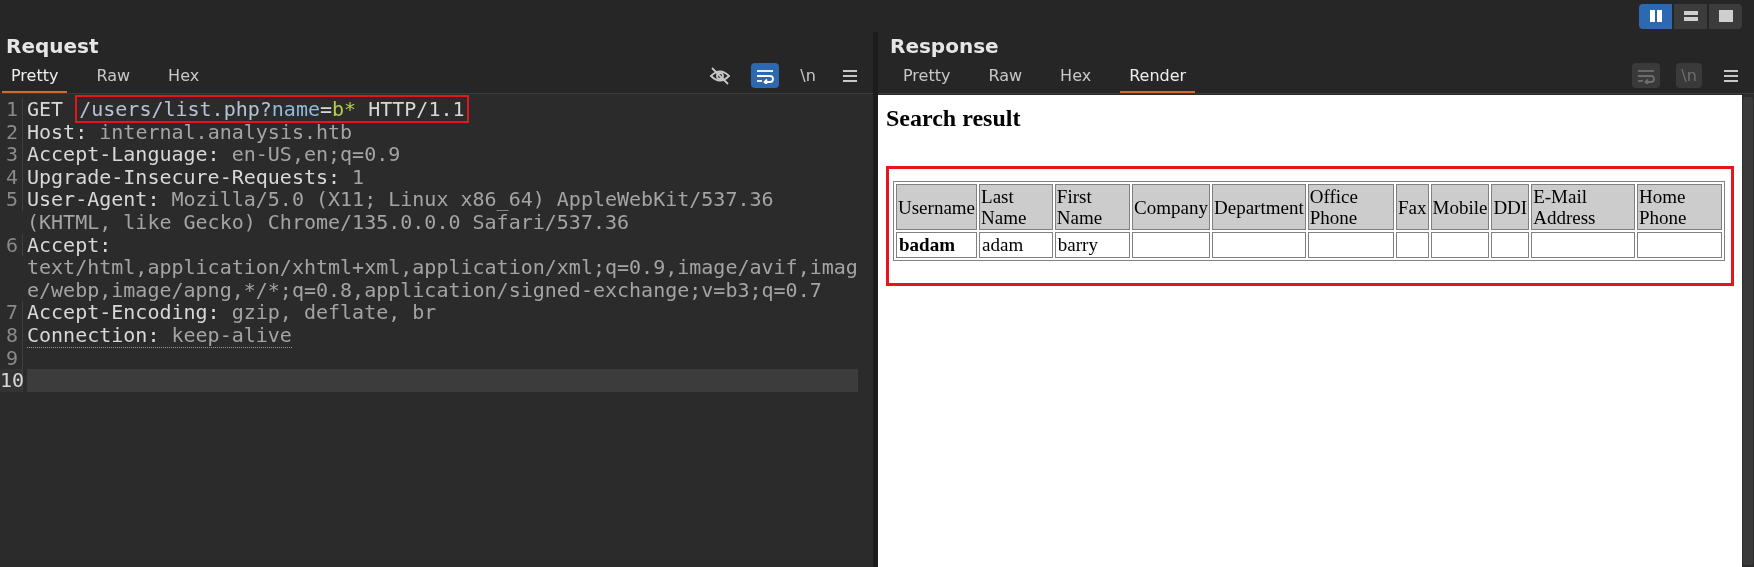  I want to click on line-number: 7, so click(11, 312).